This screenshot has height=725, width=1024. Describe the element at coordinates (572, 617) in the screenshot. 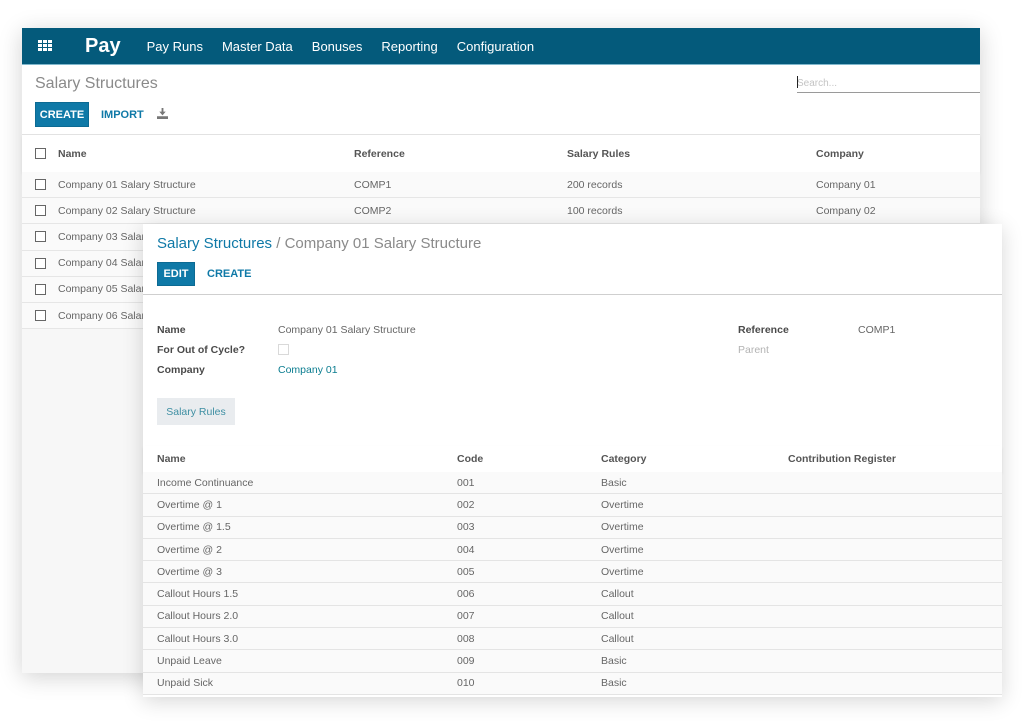

I see `rule-row: Callout Hours 2.0 007 Callout` at that location.